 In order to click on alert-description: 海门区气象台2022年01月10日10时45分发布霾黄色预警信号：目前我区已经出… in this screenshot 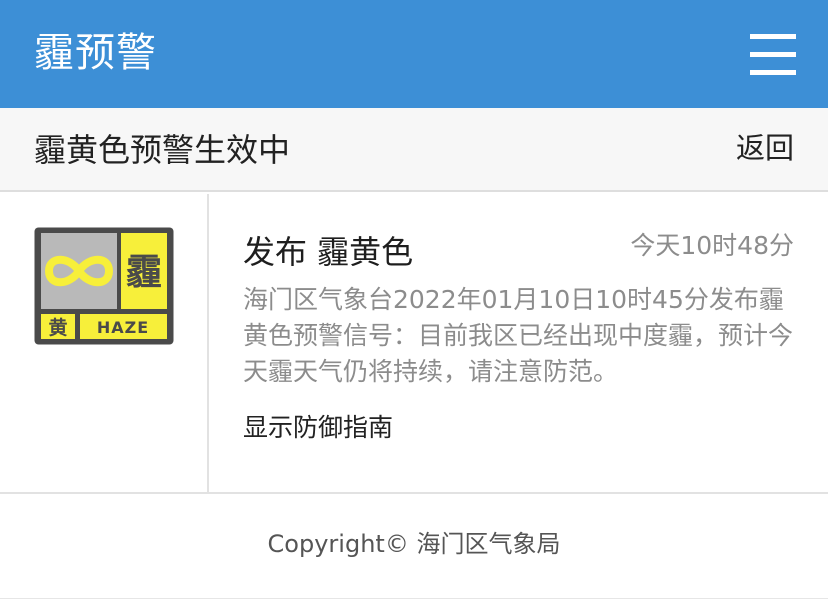, I will do `click(518, 335)`.